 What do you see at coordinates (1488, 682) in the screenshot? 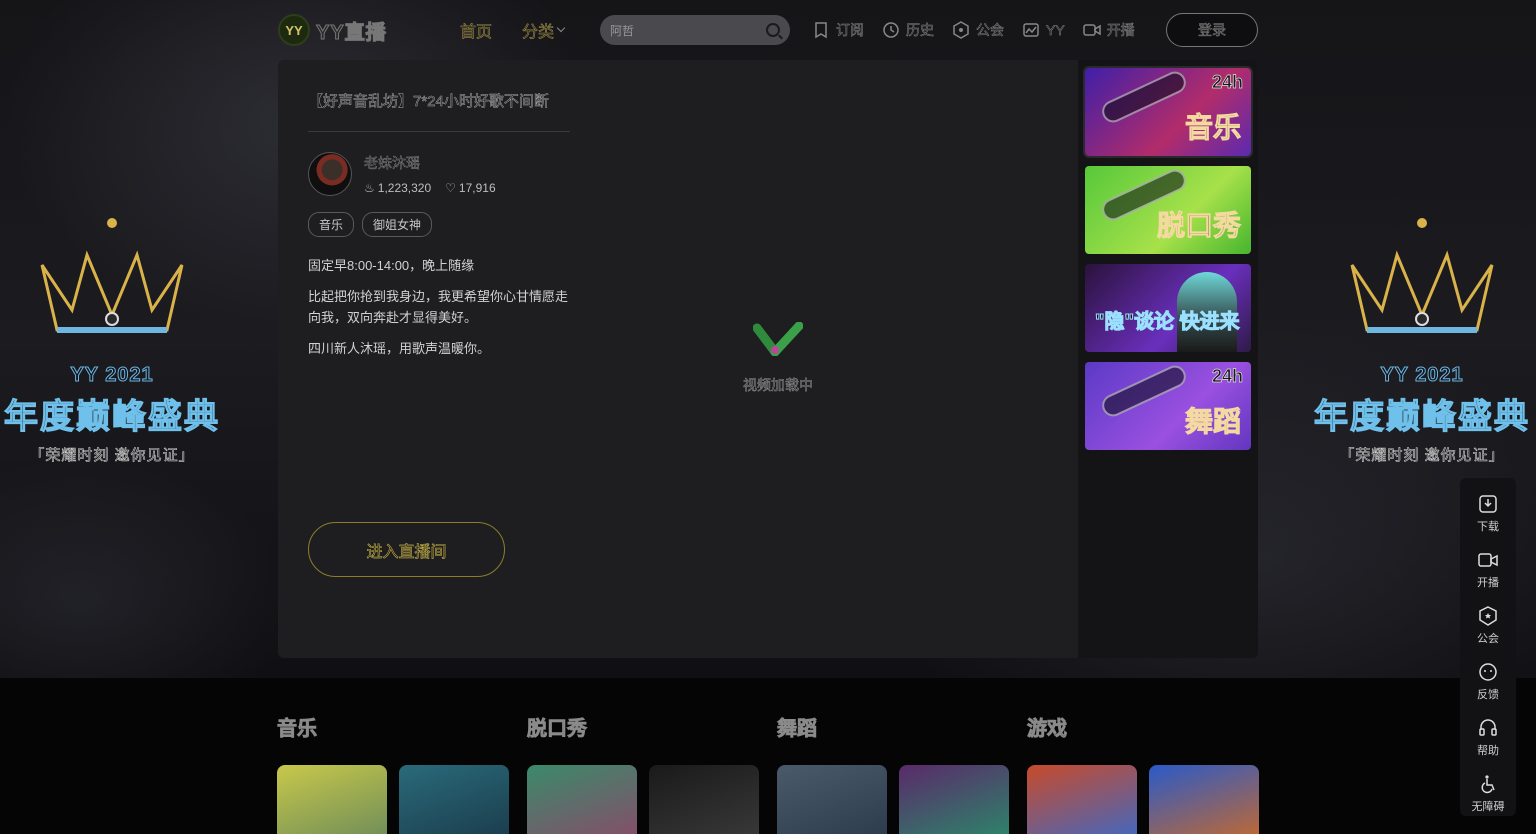
I see `toolbar-feedback: 反馈` at bounding box center [1488, 682].